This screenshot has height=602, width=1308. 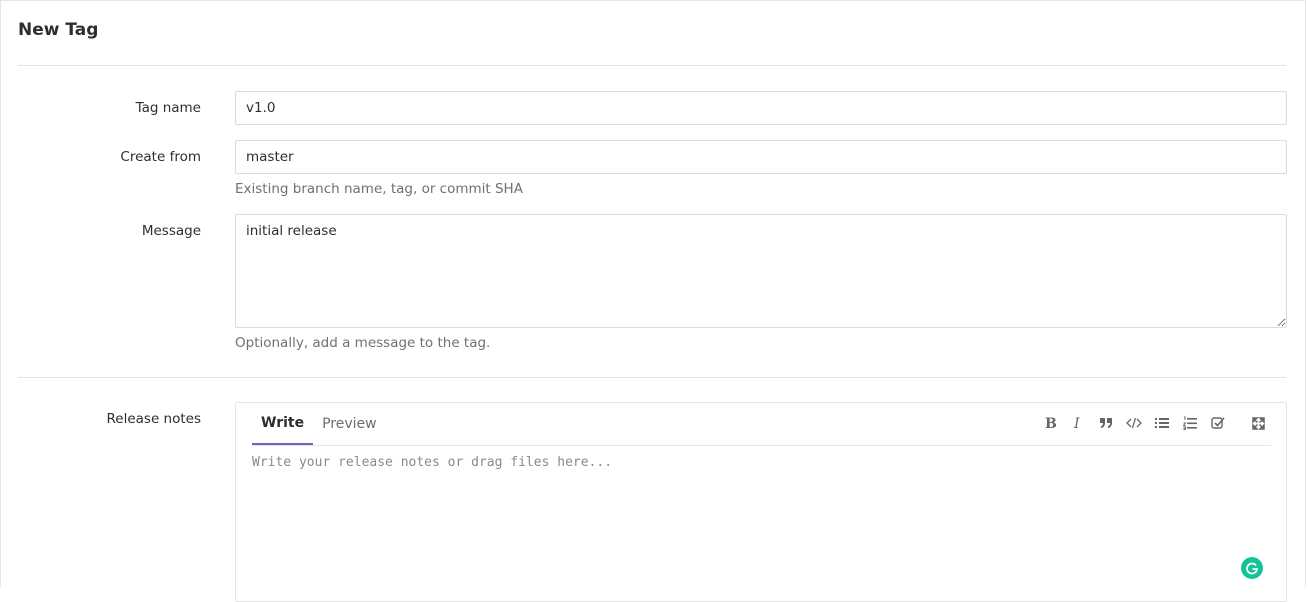 I want to click on tag-name-input, so click(x=761, y=108).